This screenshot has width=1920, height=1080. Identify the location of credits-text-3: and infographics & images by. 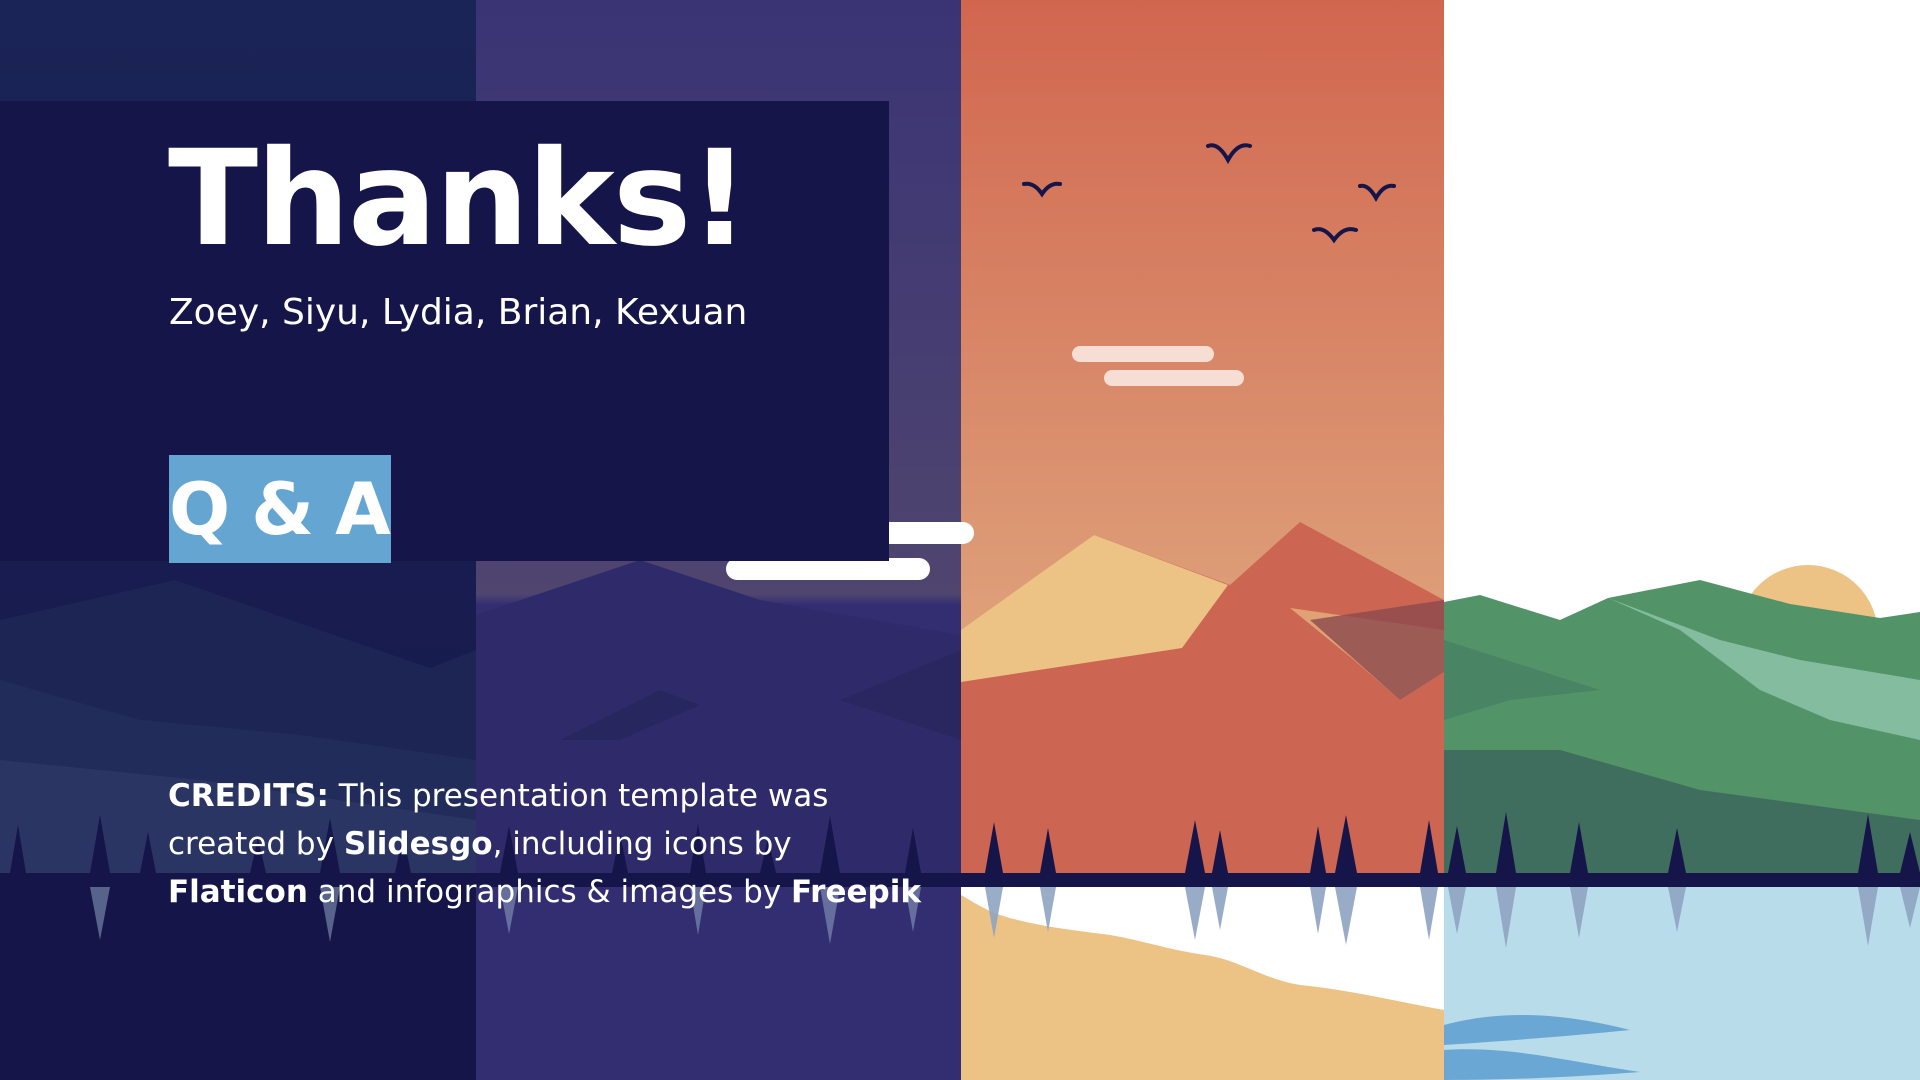
(549, 892).